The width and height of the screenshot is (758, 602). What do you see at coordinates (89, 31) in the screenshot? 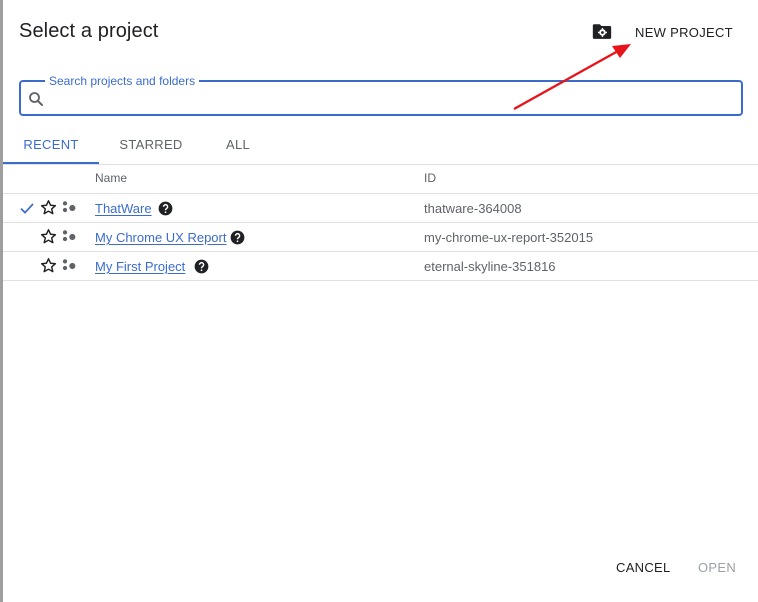
I see `dialog-title: Select a project` at bounding box center [89, 31].